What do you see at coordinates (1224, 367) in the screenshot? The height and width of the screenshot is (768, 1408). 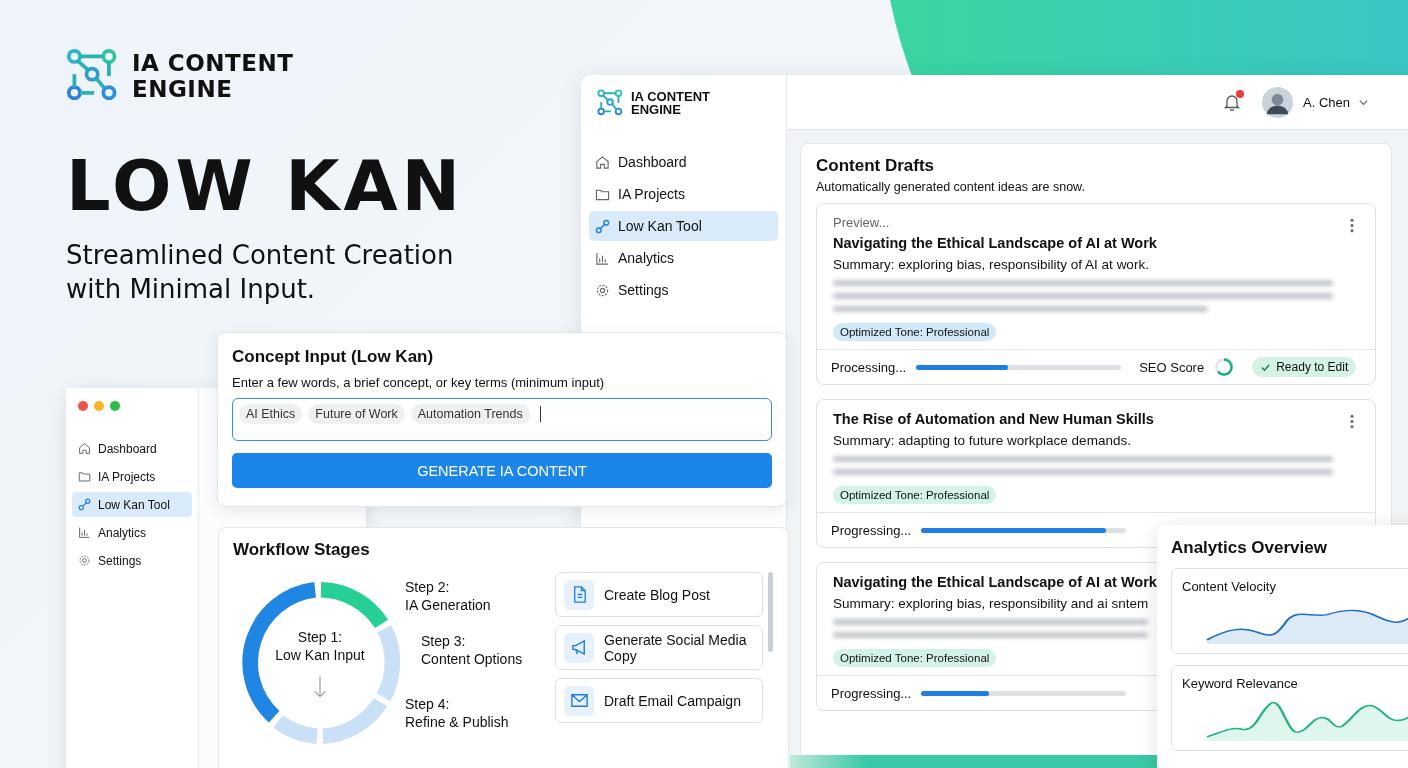 I see `score-ring-icon` at bounding box center [1224, 367].